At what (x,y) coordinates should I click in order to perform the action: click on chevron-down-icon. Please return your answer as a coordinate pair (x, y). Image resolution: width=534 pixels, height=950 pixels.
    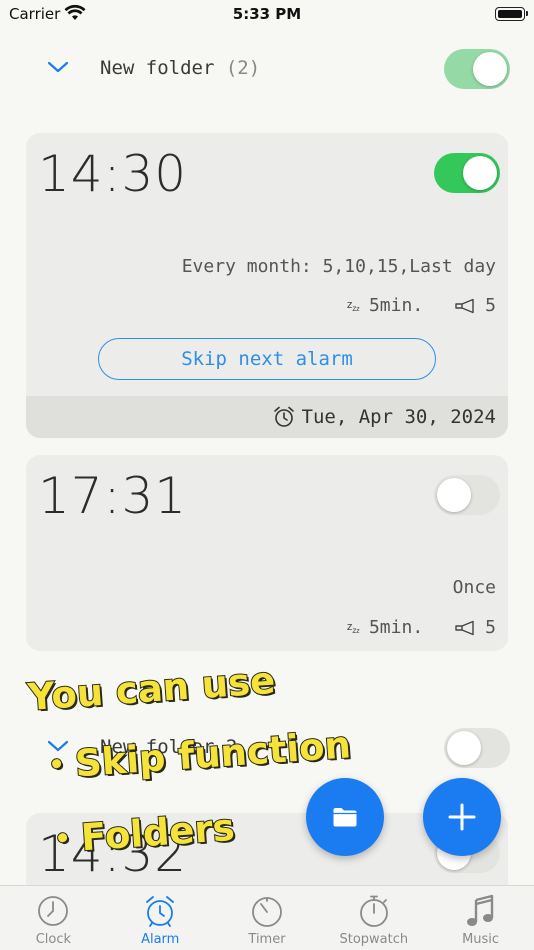
    Looking at the image, I should click on (58, 67).